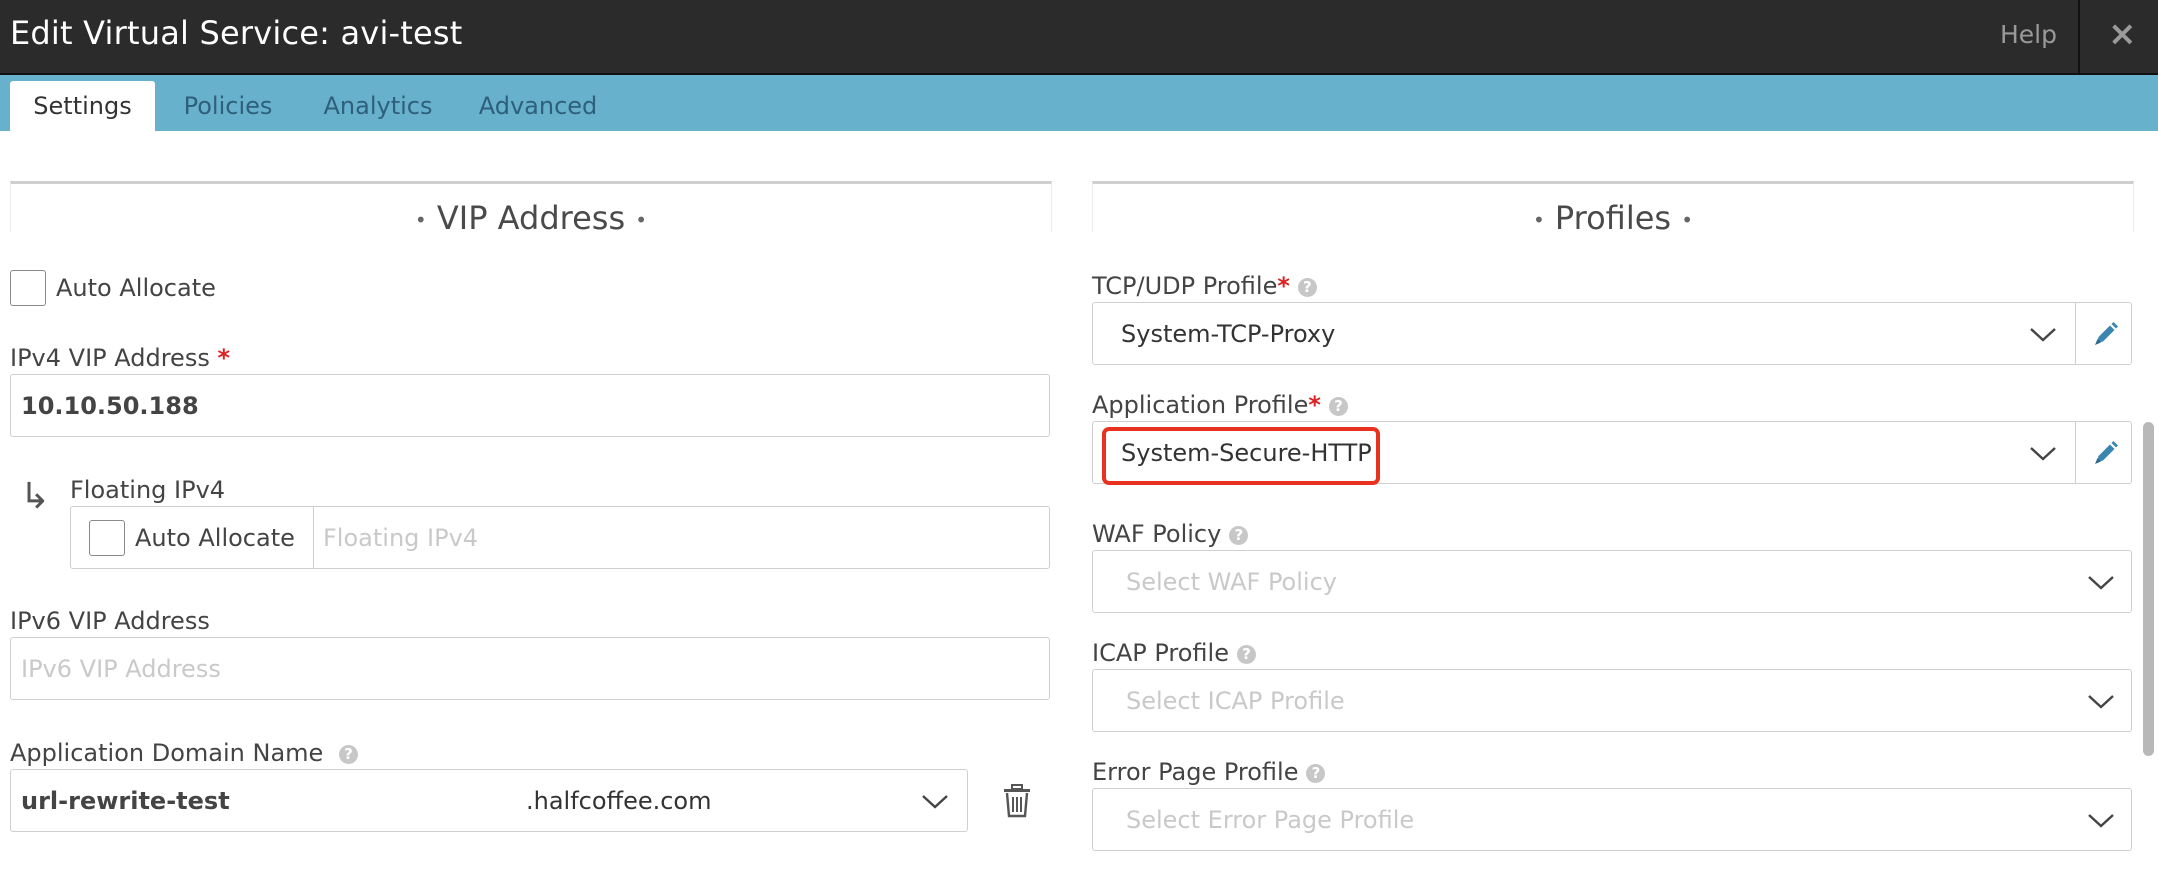 The height and width of the screenshot is (882, 2158). What do you see at coordinates (1235, 701) in the screenshot?
I see `icap-placeholder: Select ICAP Profile` at bounding box center [1235, 701].